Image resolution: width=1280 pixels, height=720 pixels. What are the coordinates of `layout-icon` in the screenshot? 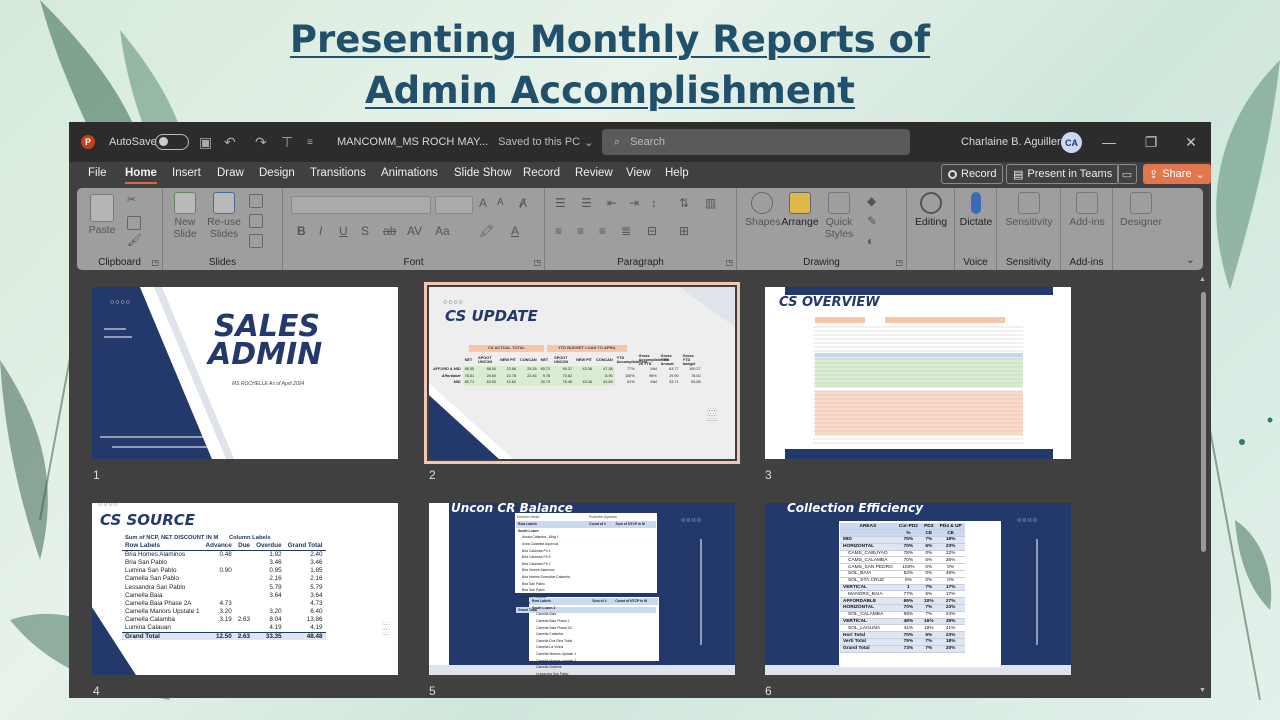 It's located at (256, 201).